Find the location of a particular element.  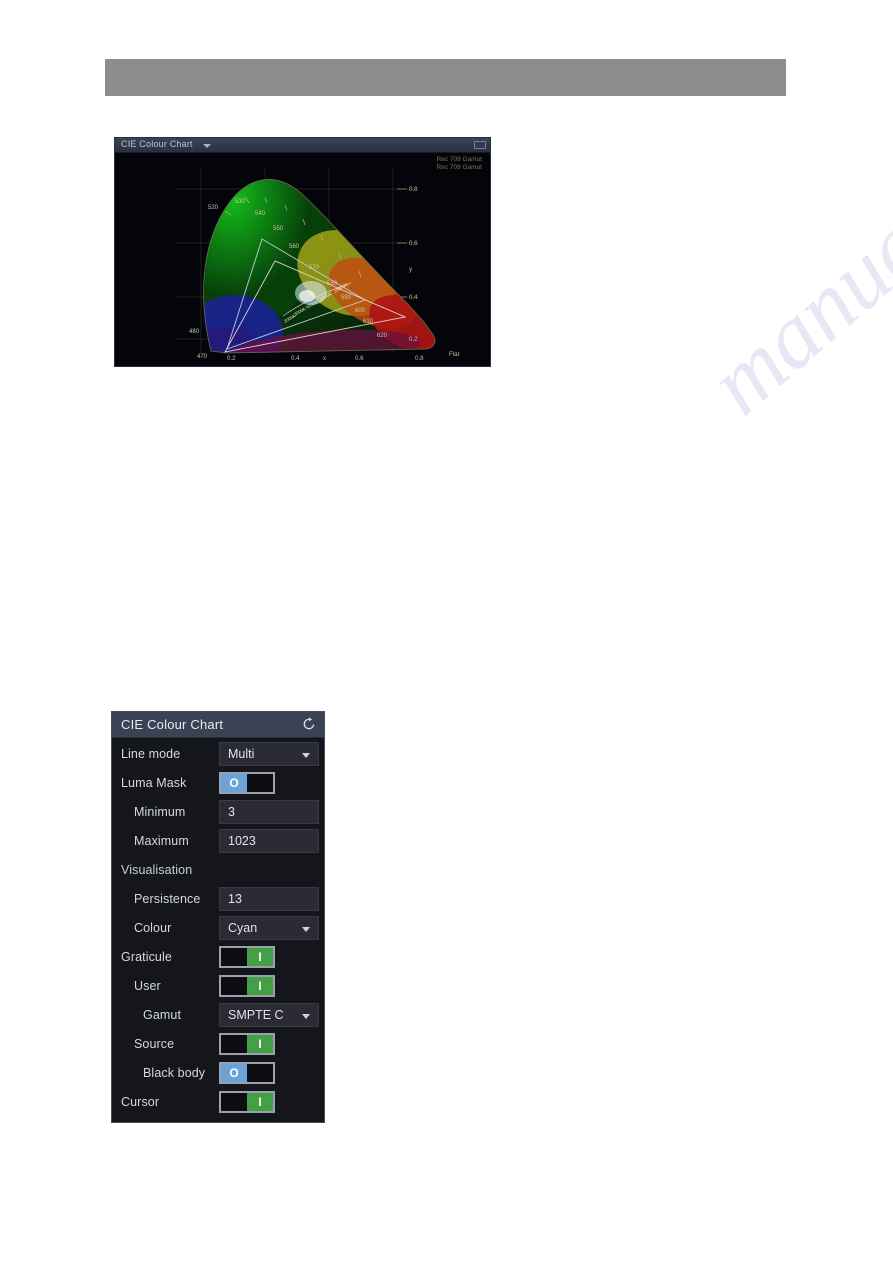

label-user: User is located at coordinates (147, 986).